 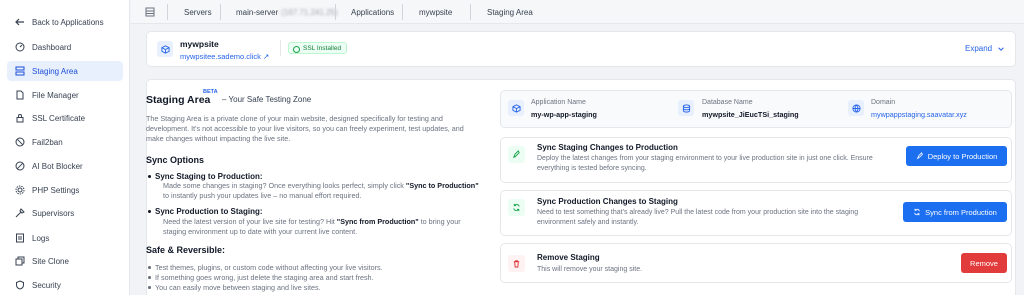 I want to click on tools-icon, so click(x=19, y=213).